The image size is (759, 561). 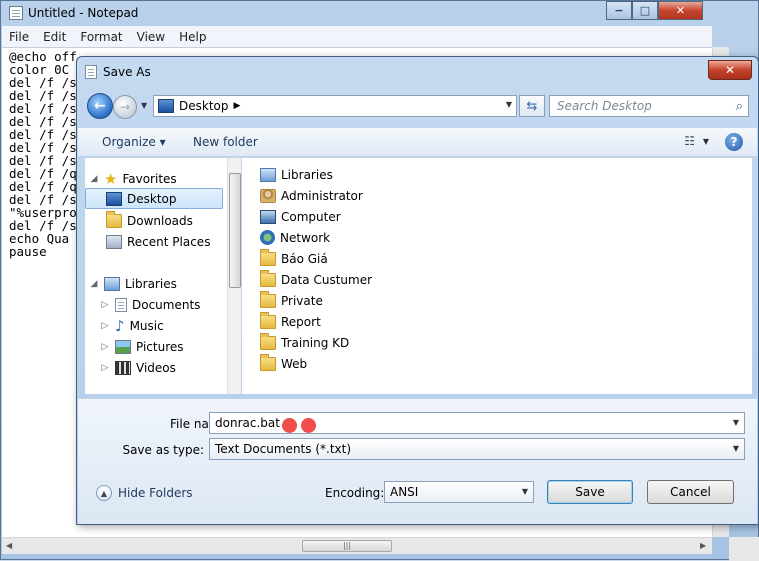 What do you see at coordinates (100, 106) in the screenshot?
I see `back-button: ←` at bounding box center [100, 106].